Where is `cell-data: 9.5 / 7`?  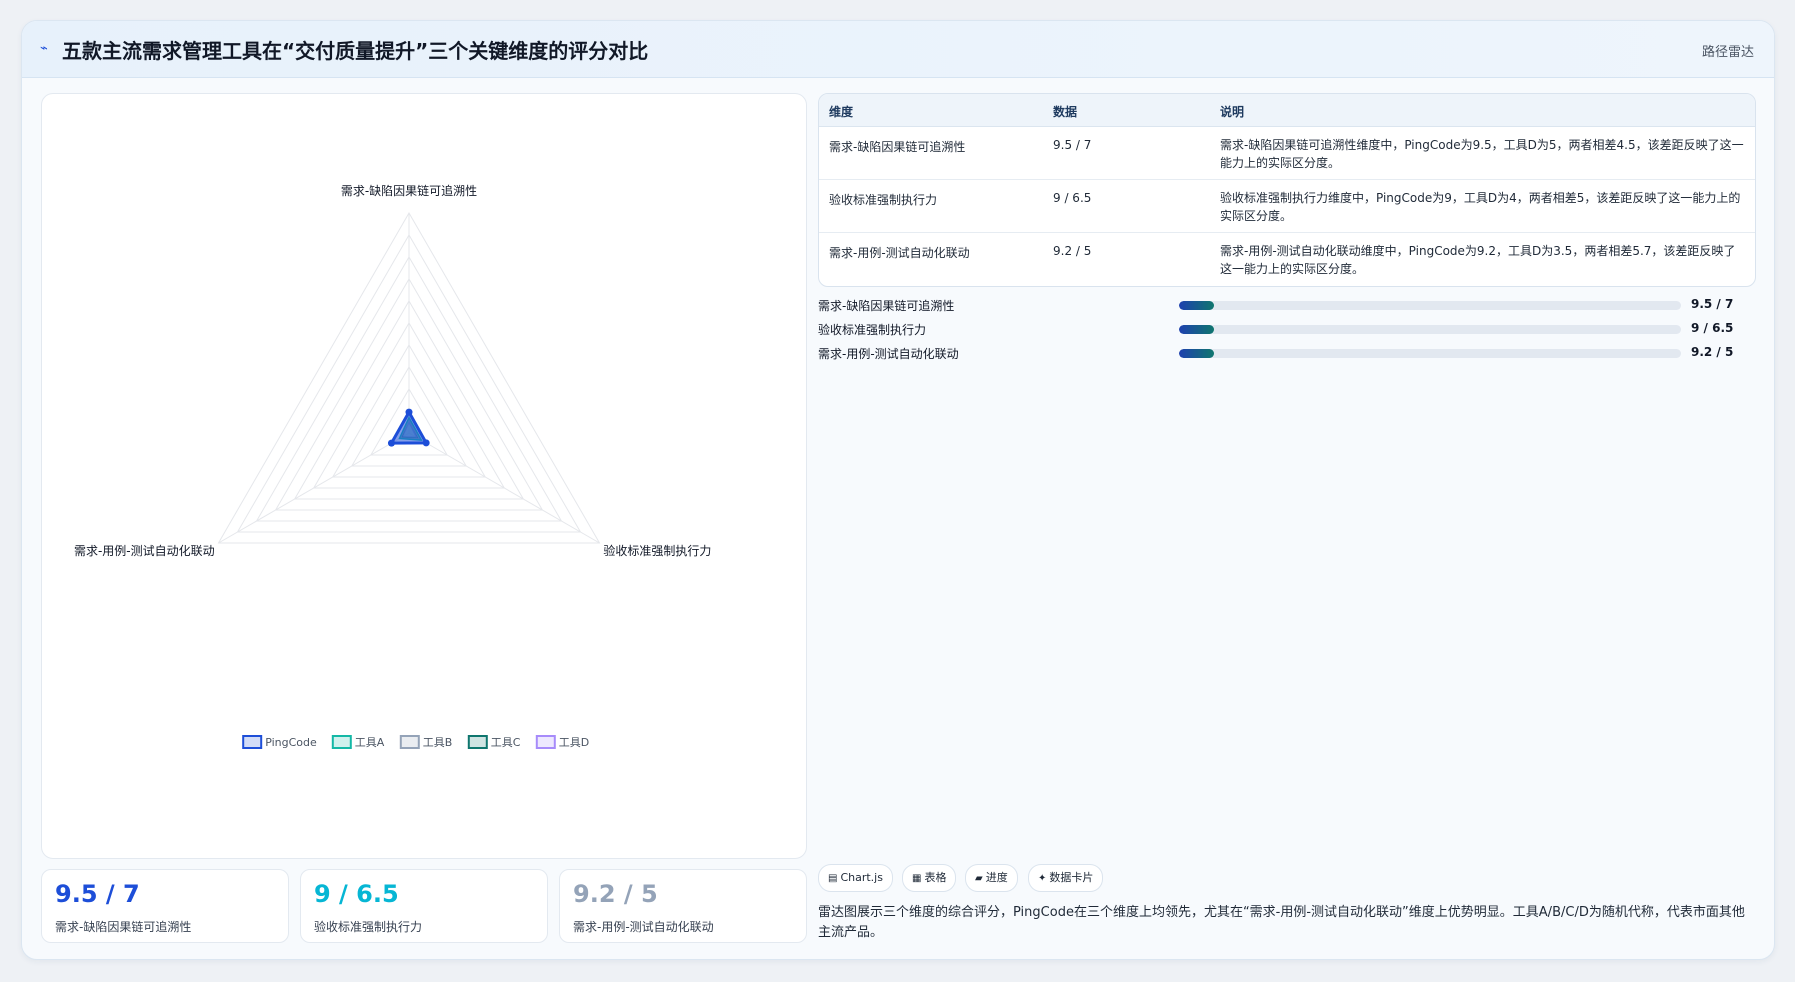 cell-data: 9.5 / 7 is located at coordinates (1072, 145).